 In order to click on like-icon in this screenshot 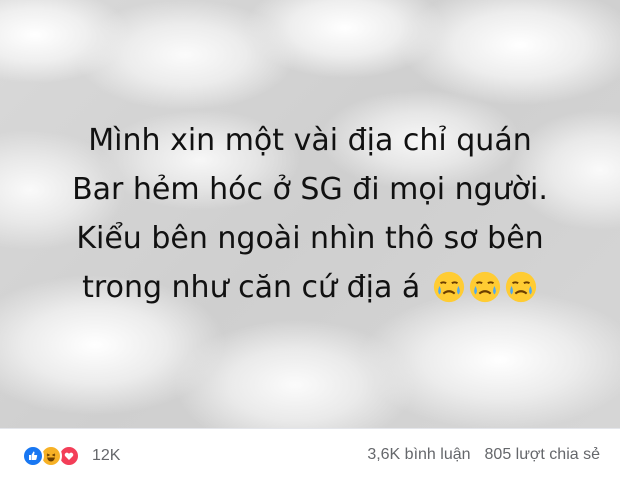, I will do `click(33, 456)`.